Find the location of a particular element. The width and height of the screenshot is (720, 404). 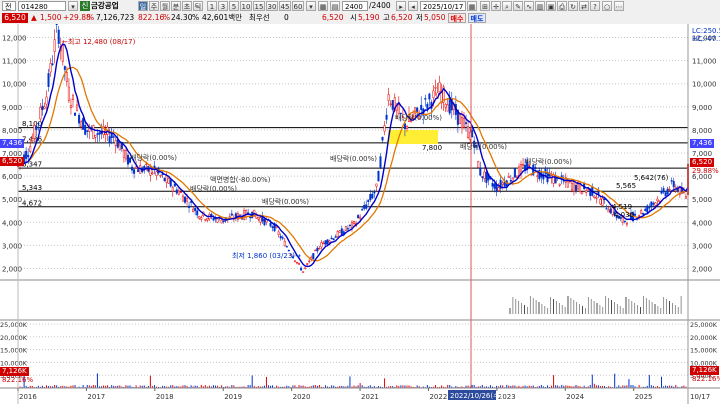

interval-5-button: 5 is located at coordinates (234, 6).